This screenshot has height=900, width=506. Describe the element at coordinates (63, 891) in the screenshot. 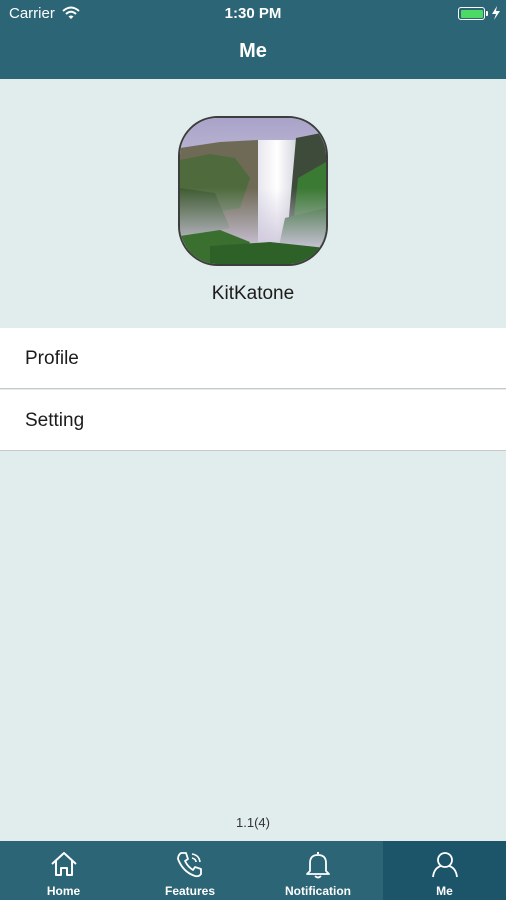

I see `tab-label: Home` at that location.